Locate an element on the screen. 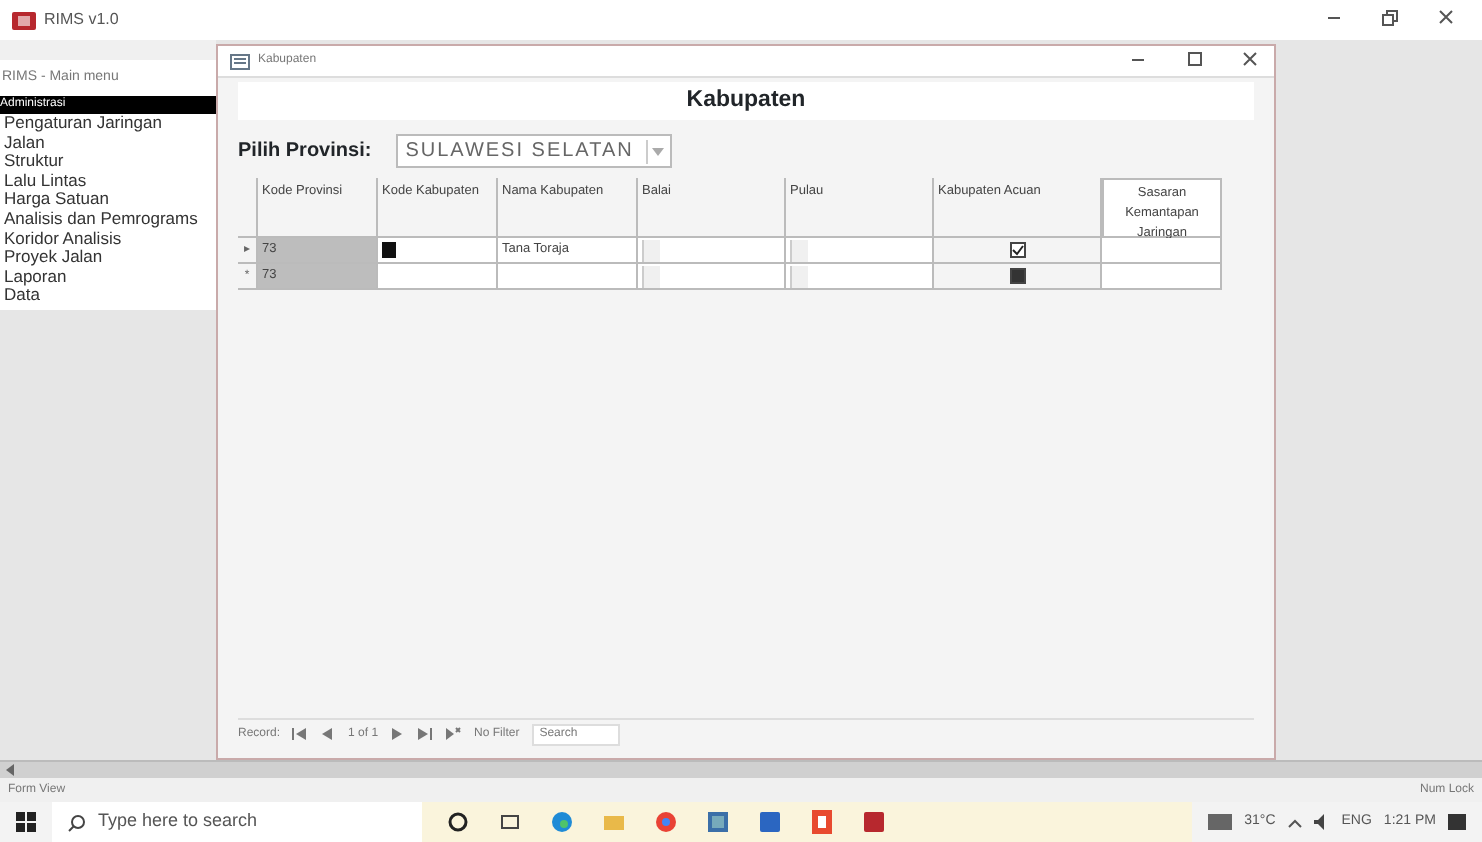  menu-item: Koridor Analisis is located at coordinates (108, 239).